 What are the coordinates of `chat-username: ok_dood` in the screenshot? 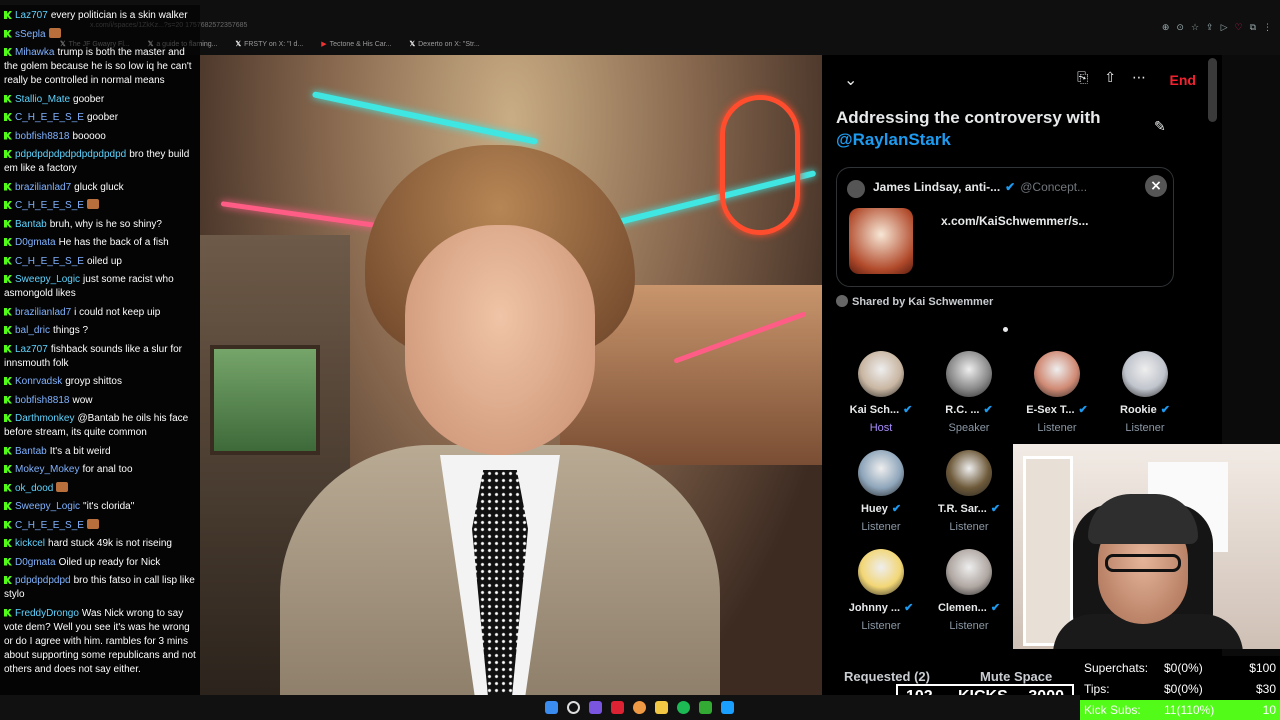 It's located at (34, 488).